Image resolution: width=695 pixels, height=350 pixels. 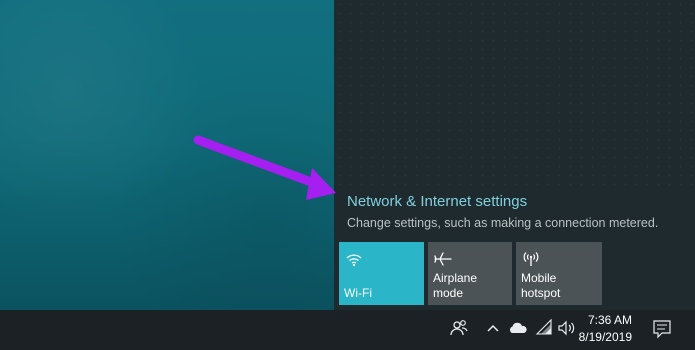 What do you see at coordinates (455, 285) in the screenshot?
I see `quick-action-label: Airplane mode` at bounding box center [455, 285].